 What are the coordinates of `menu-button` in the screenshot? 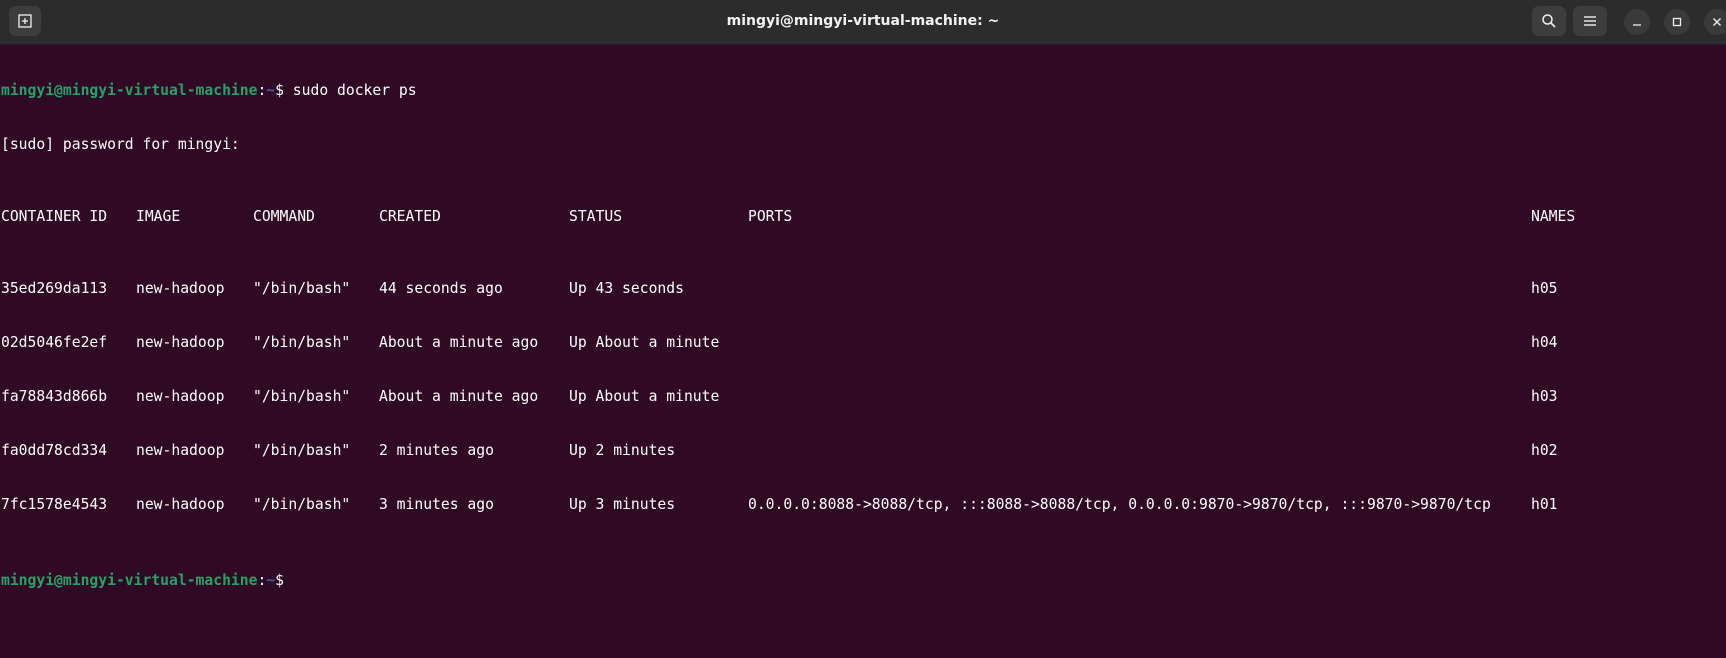 It's located at (1590, 21).